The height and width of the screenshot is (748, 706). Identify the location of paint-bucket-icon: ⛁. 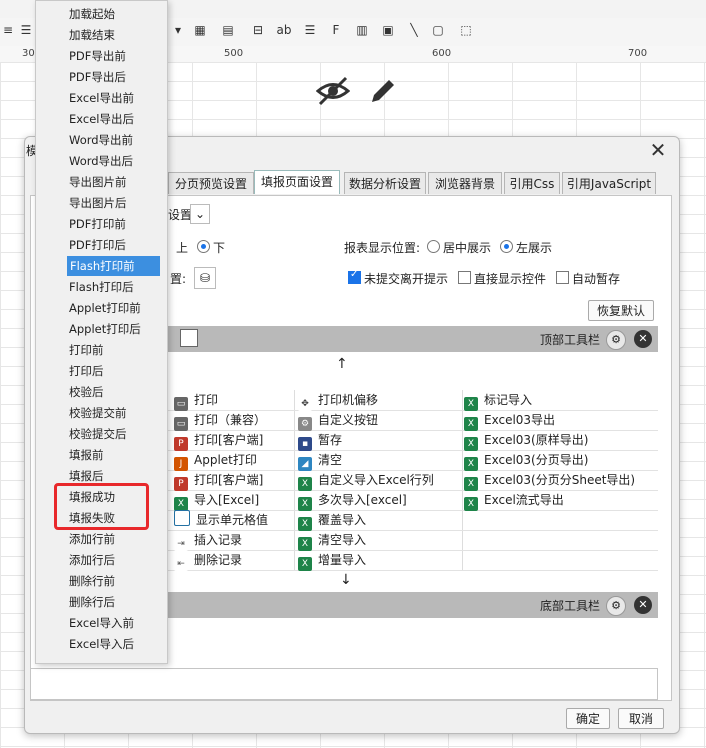
(205, 278).